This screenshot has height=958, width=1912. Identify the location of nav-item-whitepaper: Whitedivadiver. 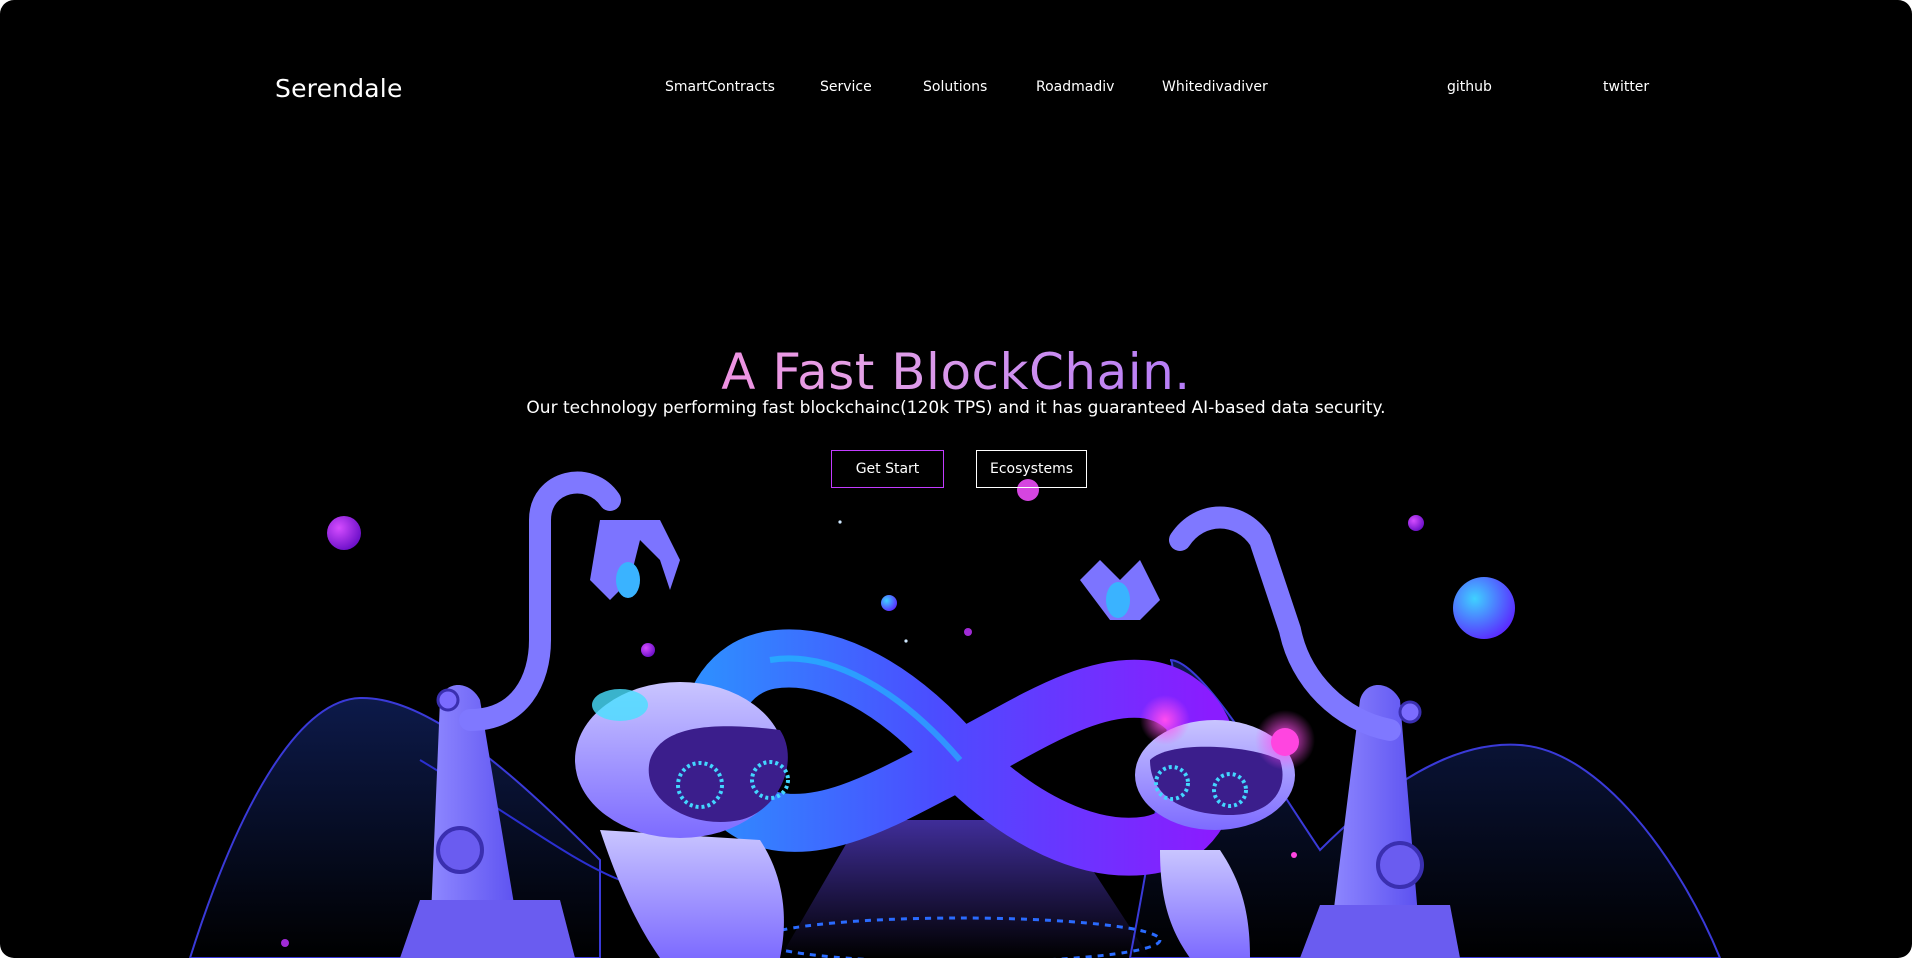
(1215, 87).